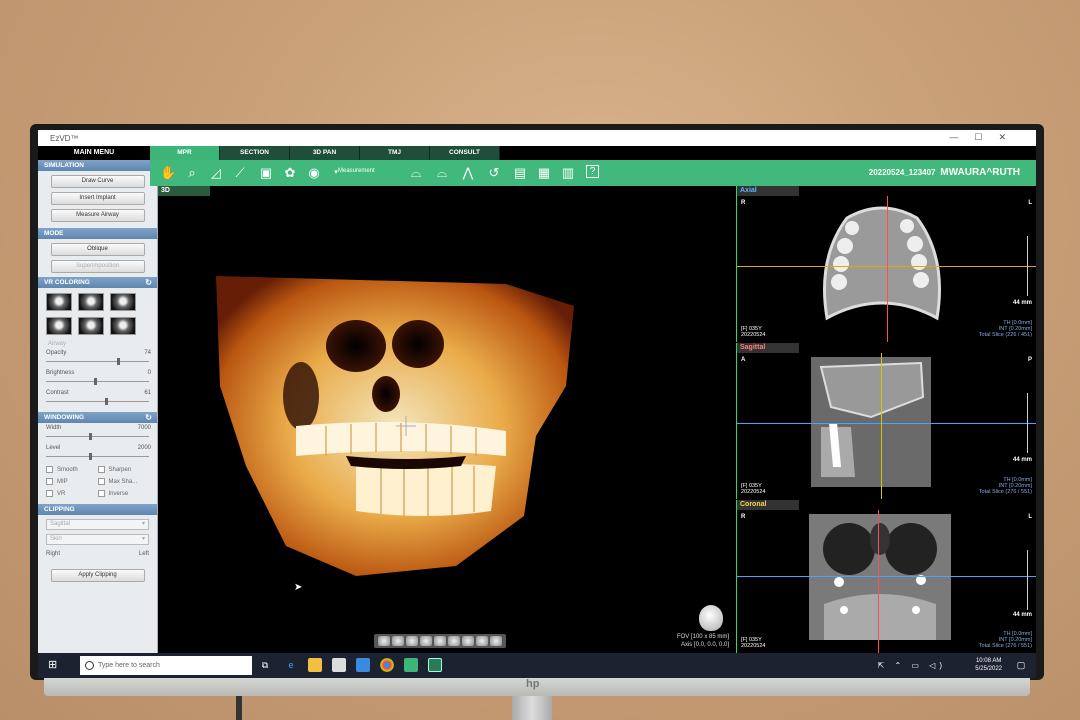 The height and width of the screenshot is (720, 1080). I want to click on tab-tmj: TMJ, so click(395, 153).